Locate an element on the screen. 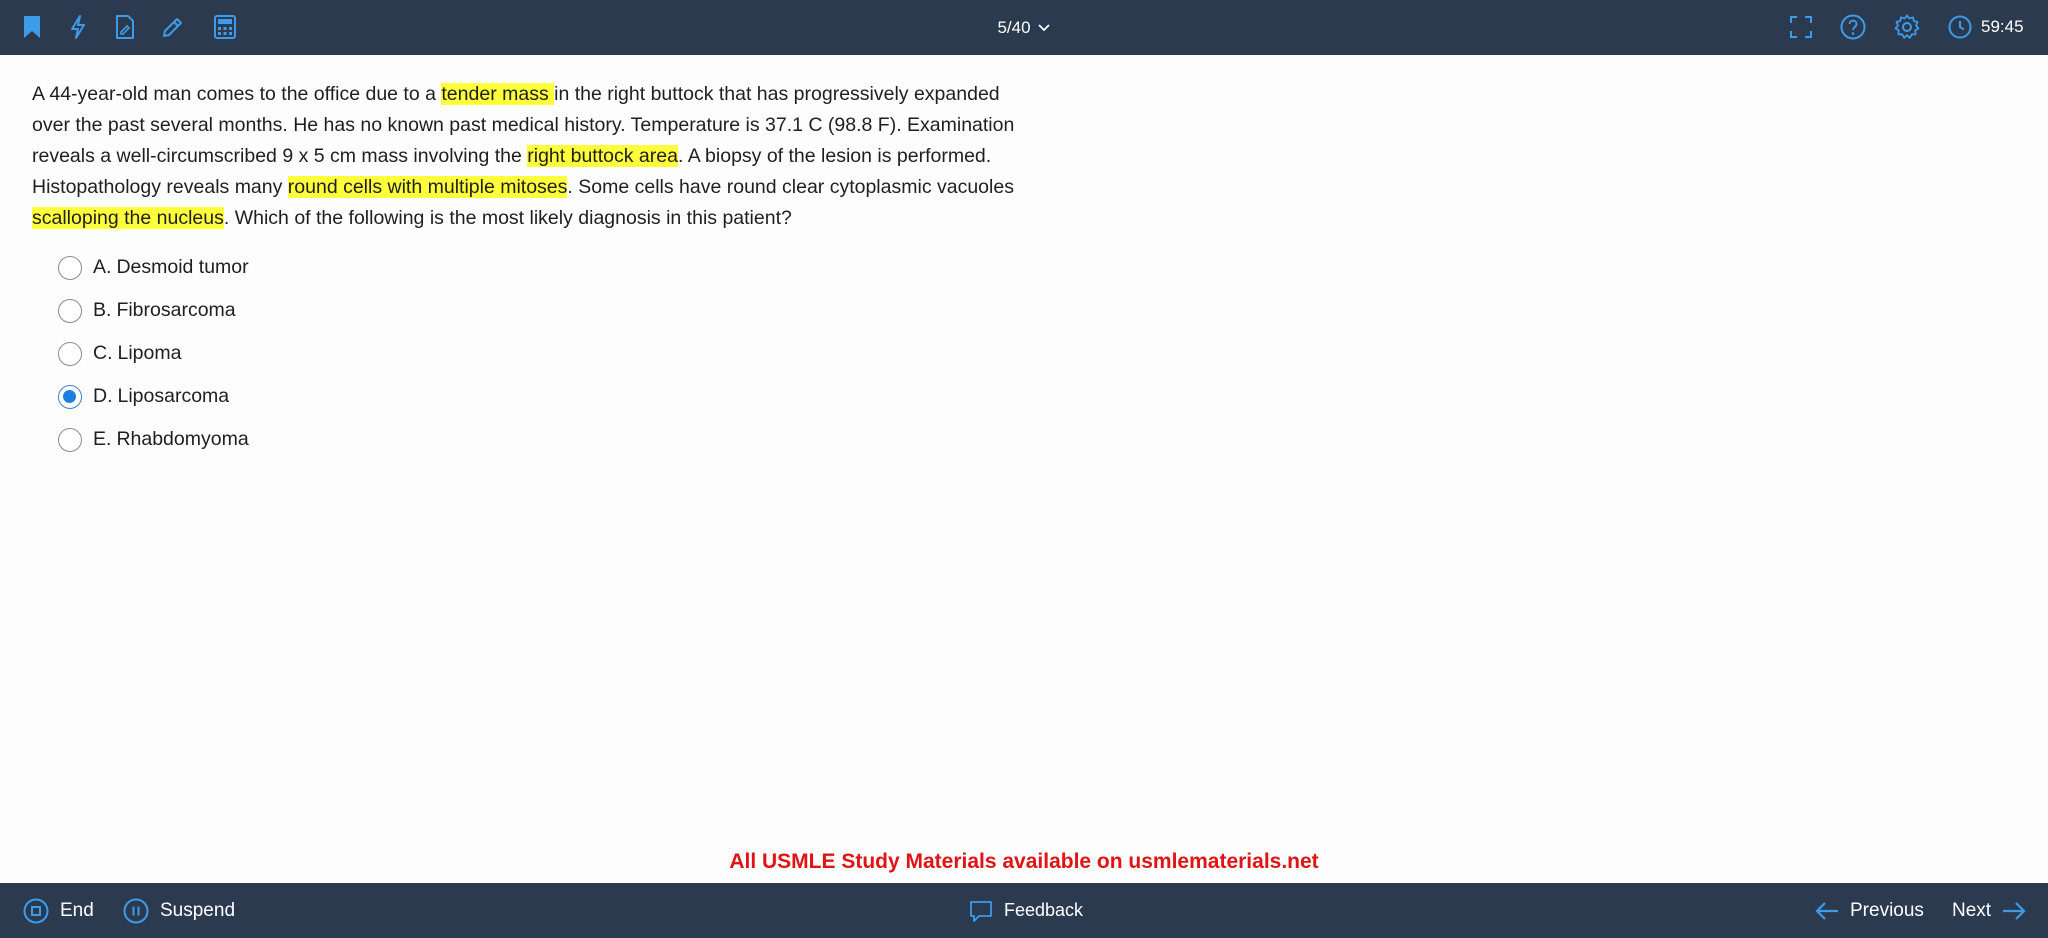 This screenshot has width=2048, height=938. previous-button: Previous is located at coordinates (1869, 910).